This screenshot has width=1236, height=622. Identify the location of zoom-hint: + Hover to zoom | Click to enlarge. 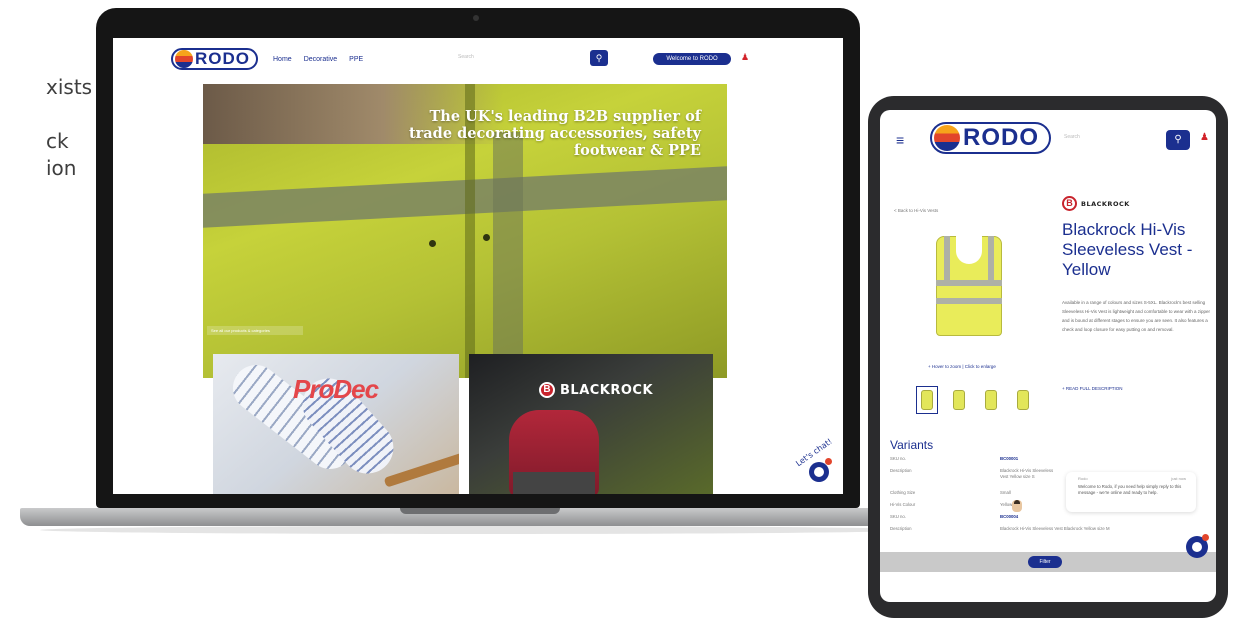
(962, 366).